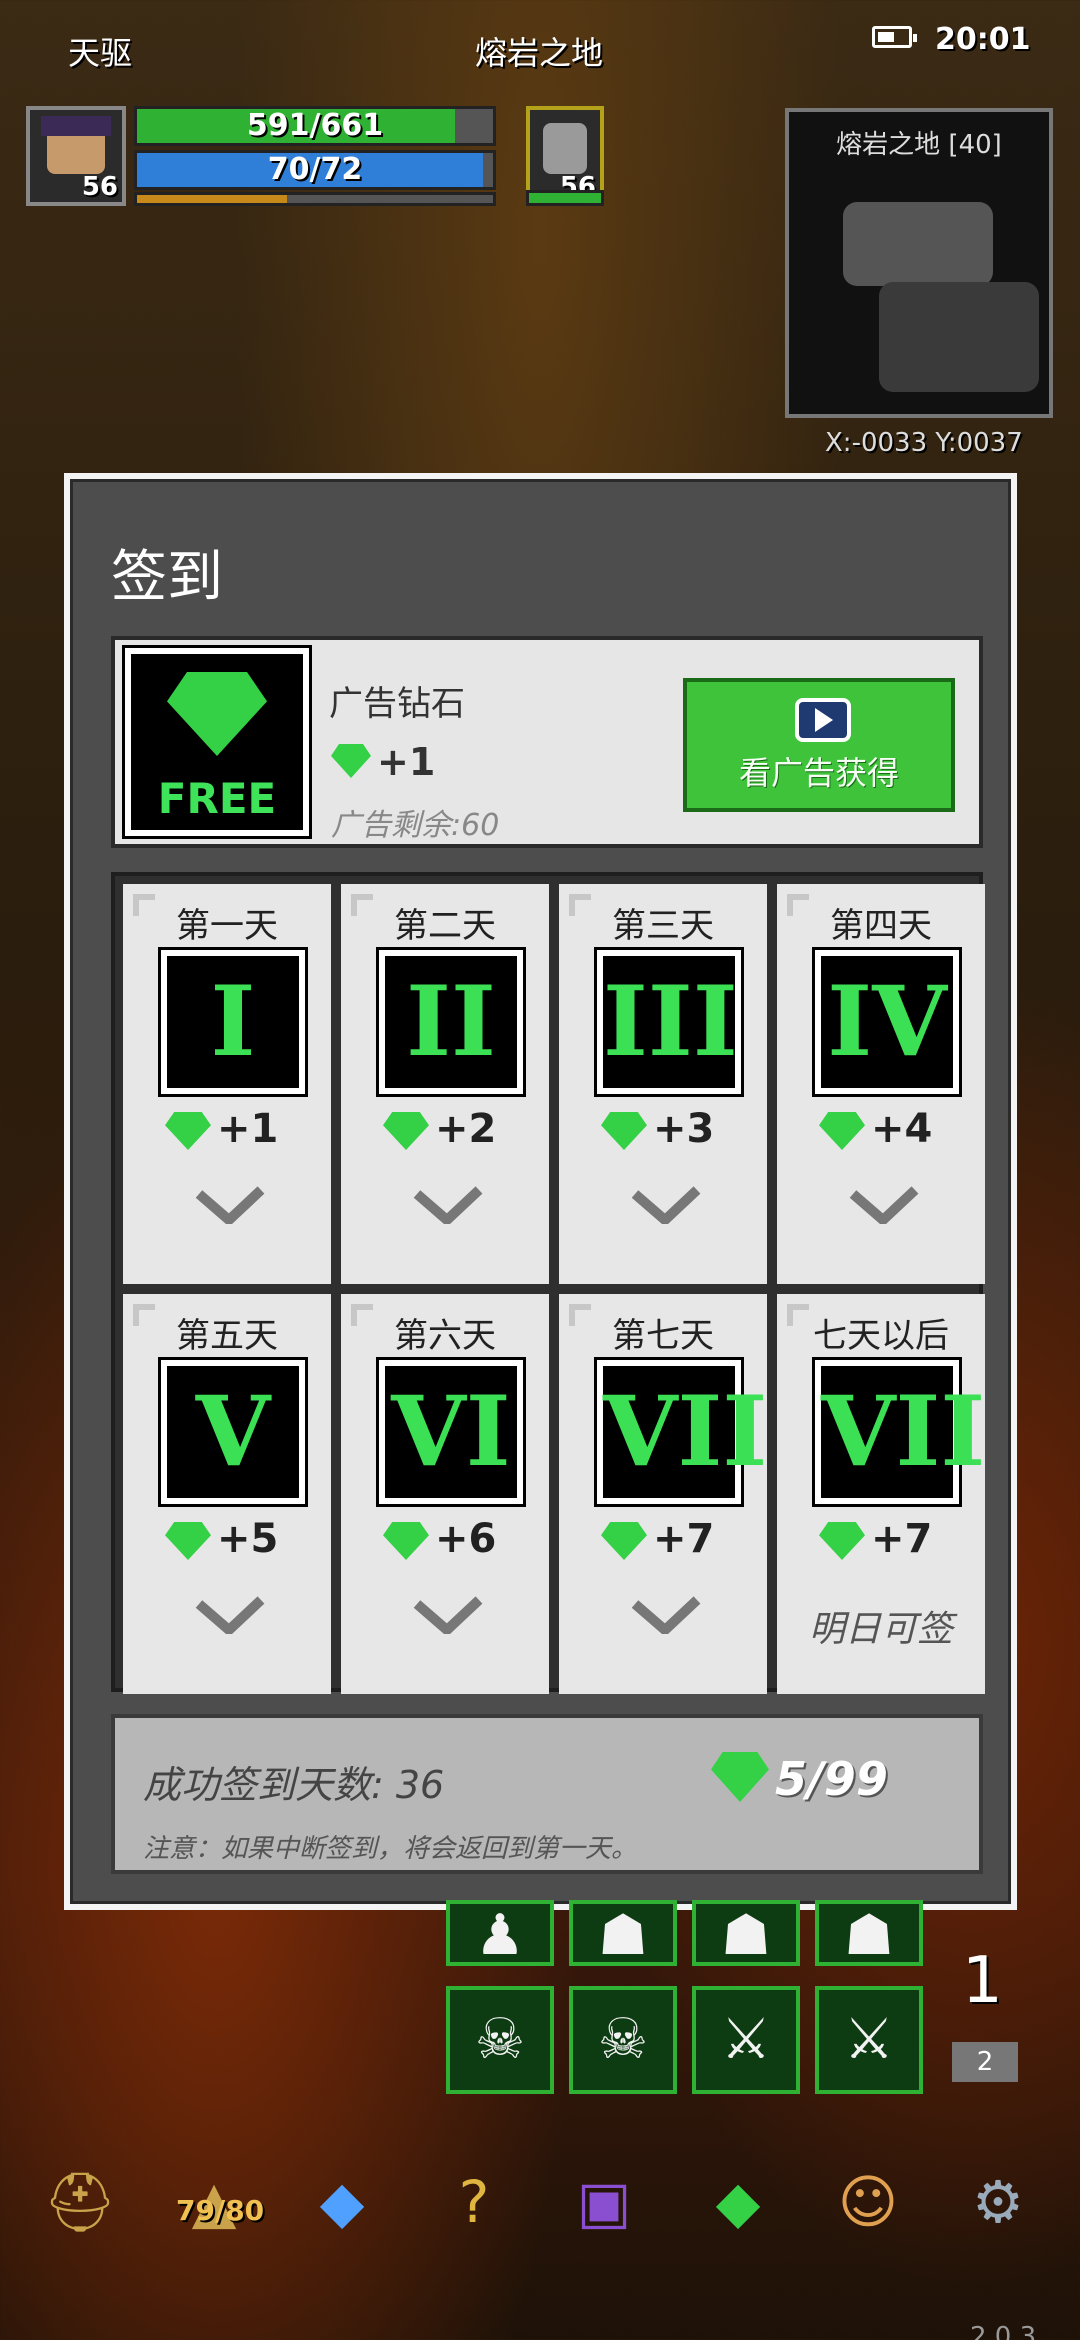 The width and height of the screenshot is (1080, 2340). What do you see at coordinates (227, 1336) in the screenshot?
I see `day-label: 第五天` at bounding box center [227, 1336].